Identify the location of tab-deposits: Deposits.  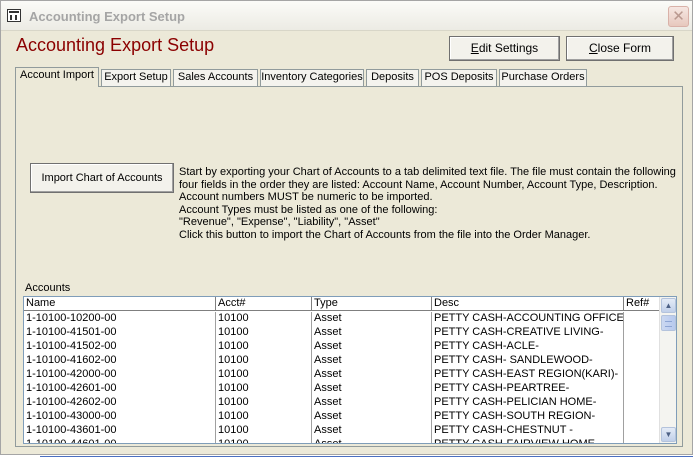
(392, 77).